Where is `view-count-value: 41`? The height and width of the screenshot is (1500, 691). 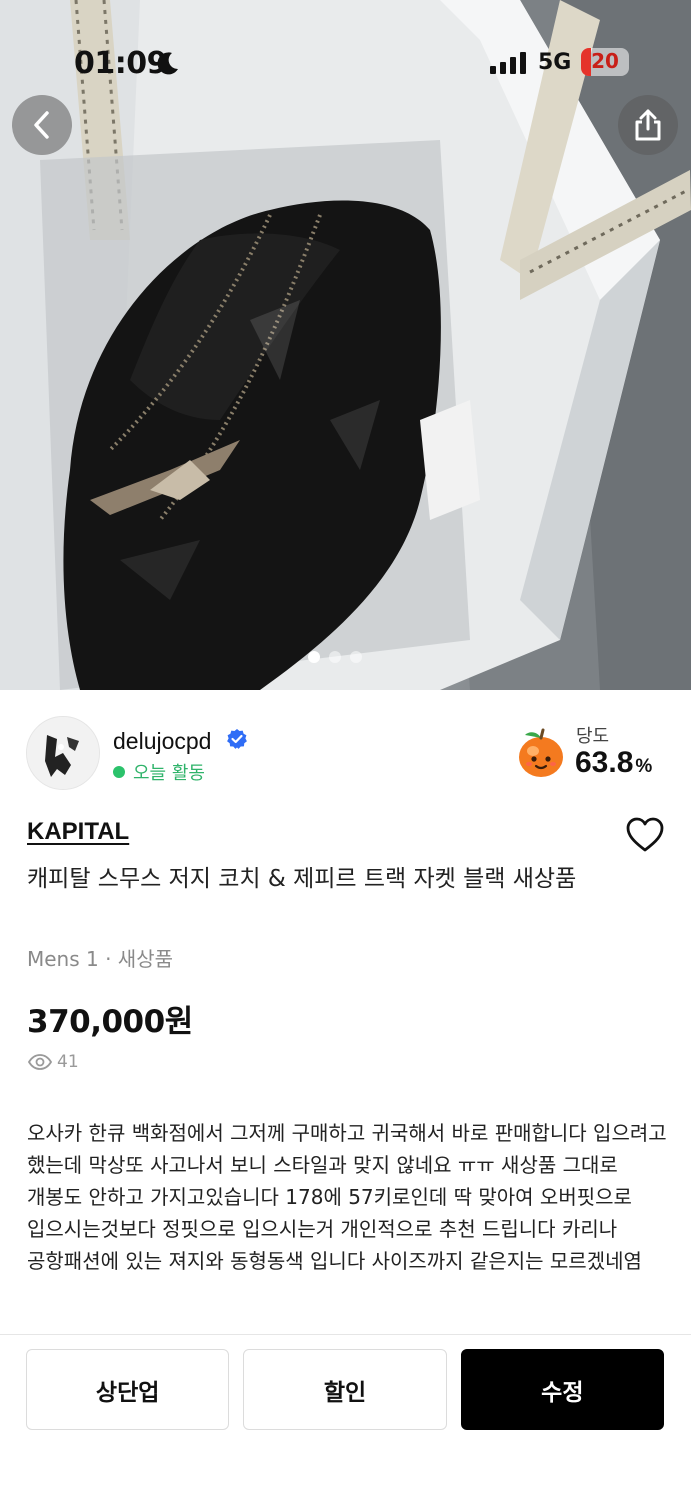 view-count-value: 41 is located at coordinates (68, 1062).